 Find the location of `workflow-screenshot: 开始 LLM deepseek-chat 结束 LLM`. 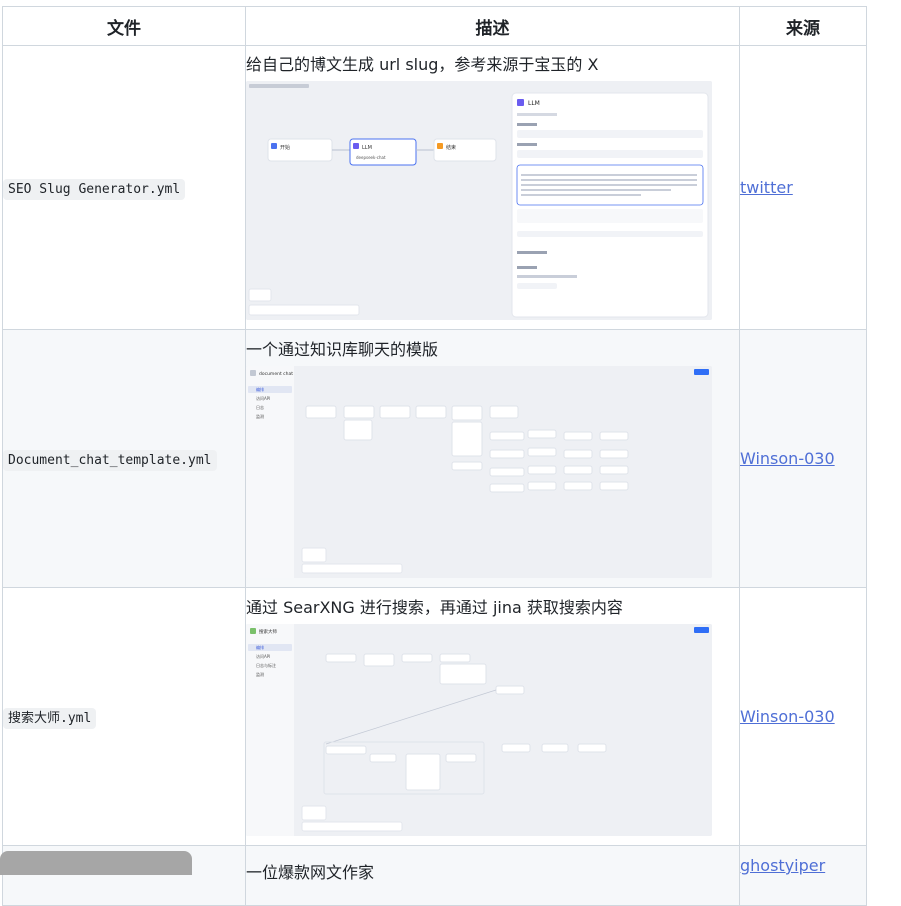

workflow-screenshot: 开始 LLM deepseek-chat 结束 LLM is located at coordinates (479, 200).